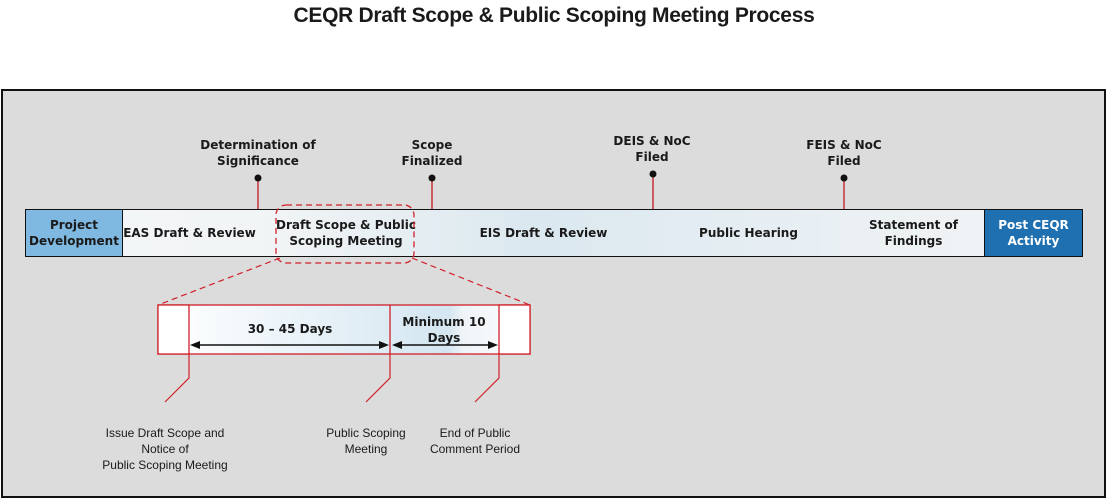 The image size is (1108, 500). Describe the element at coordinates (444, 330) in the screenshot. I see `period-label-minimum-10-days: Minimum 10 Days` at that location.